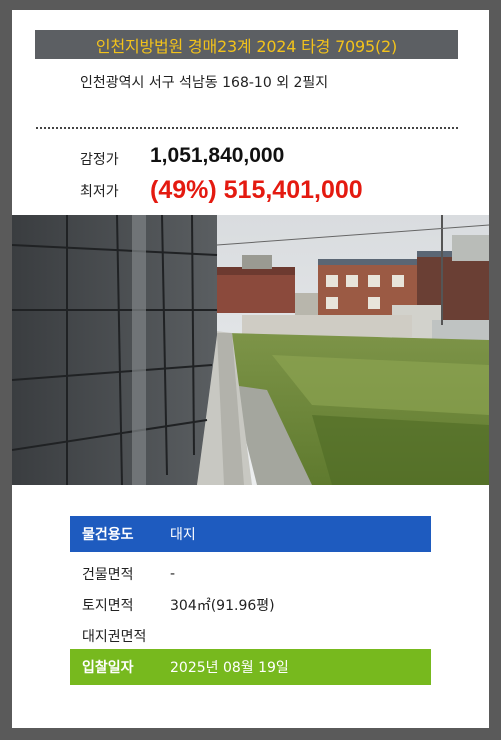  What do you see at coordinates (250, 636) in the screenshot?
I see `land-right-area-row: 대지권면적` at bounding box center [250, 636].